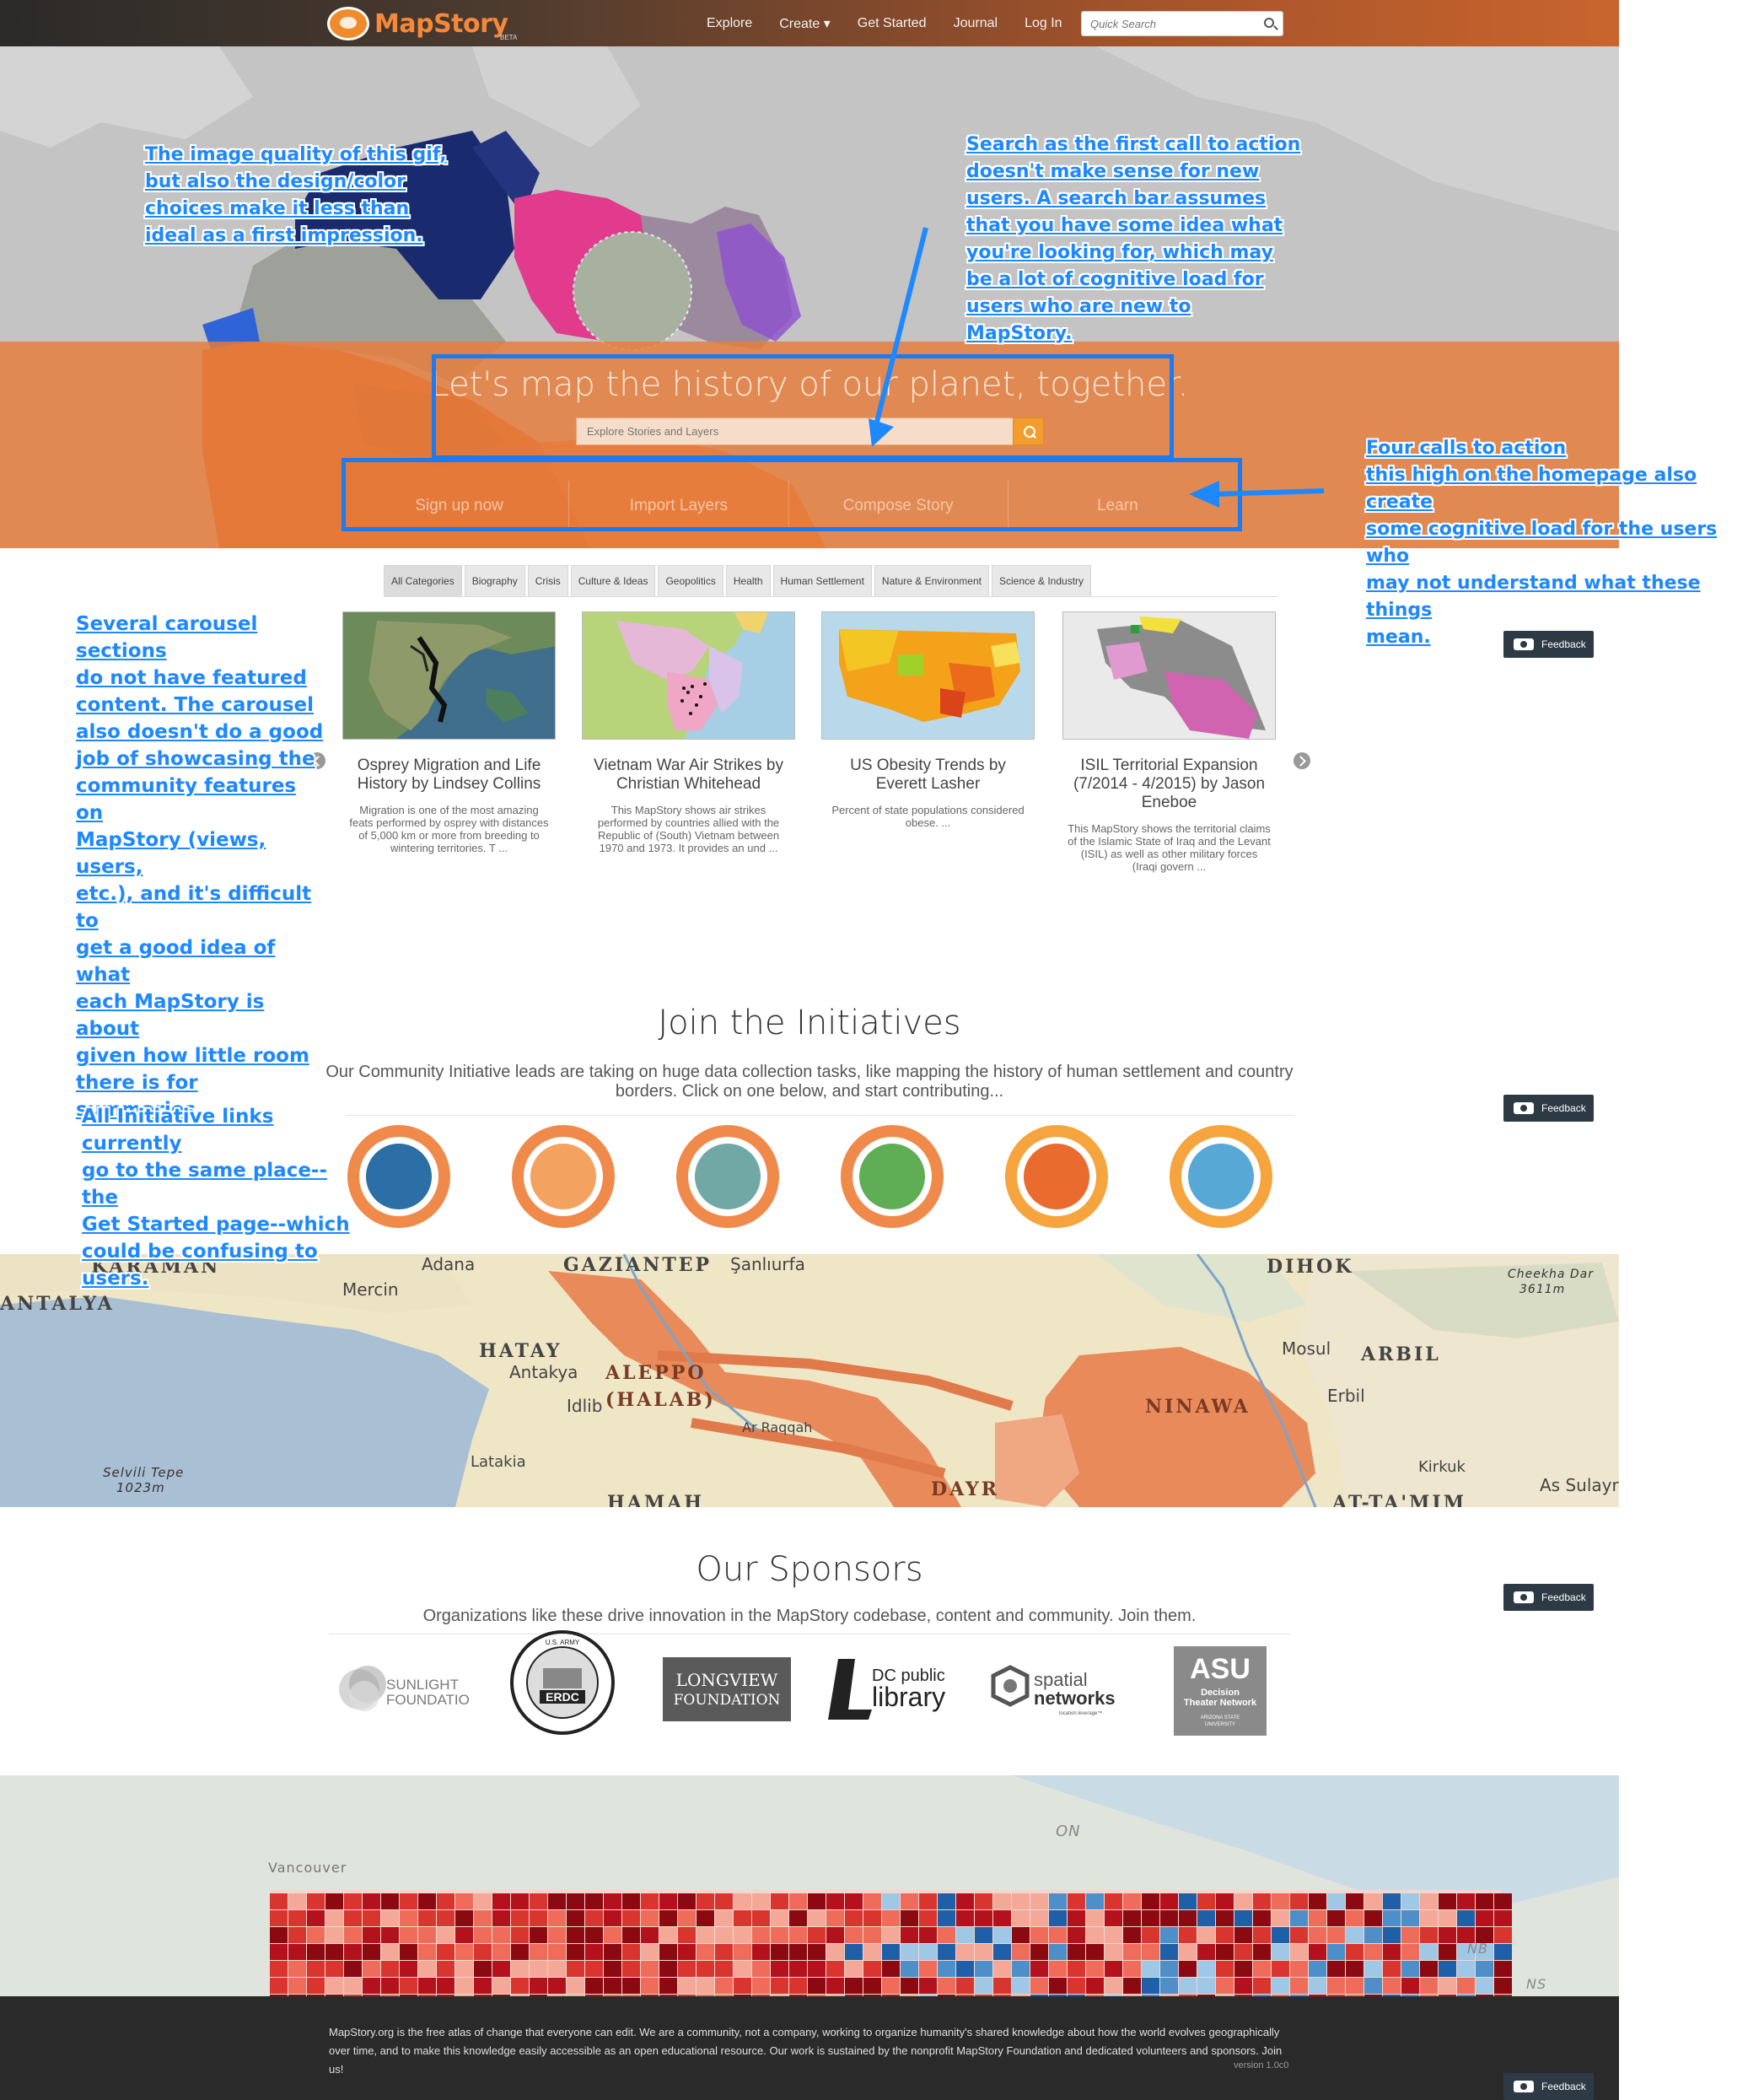 The height and width of the screenshot is (2100, 1748). Describe the element at coordinates (548, 580) in the screenshot. I see `tab-crisis: Crisis` at that location.